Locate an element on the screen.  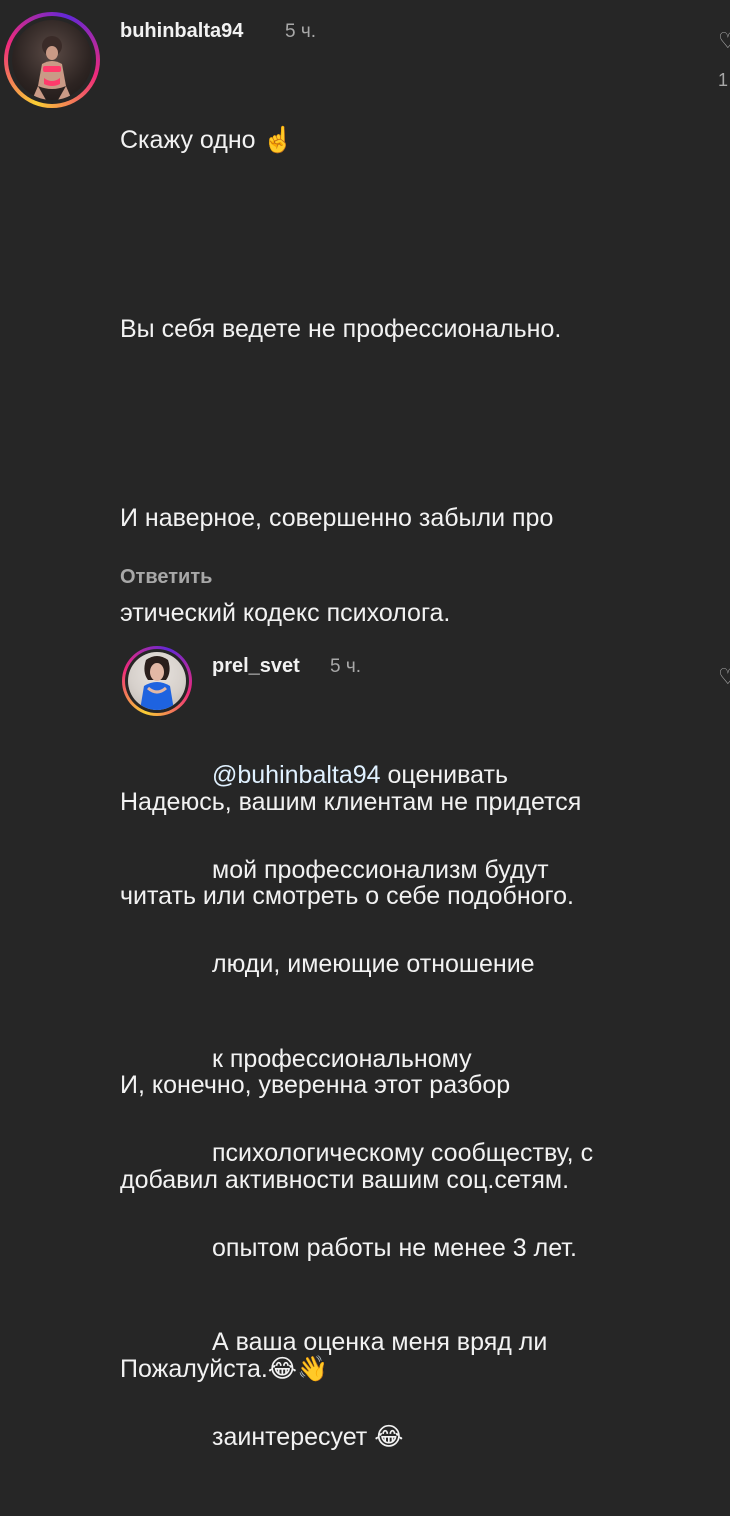
user-avatar-icon is located at coordinates (157, 683).